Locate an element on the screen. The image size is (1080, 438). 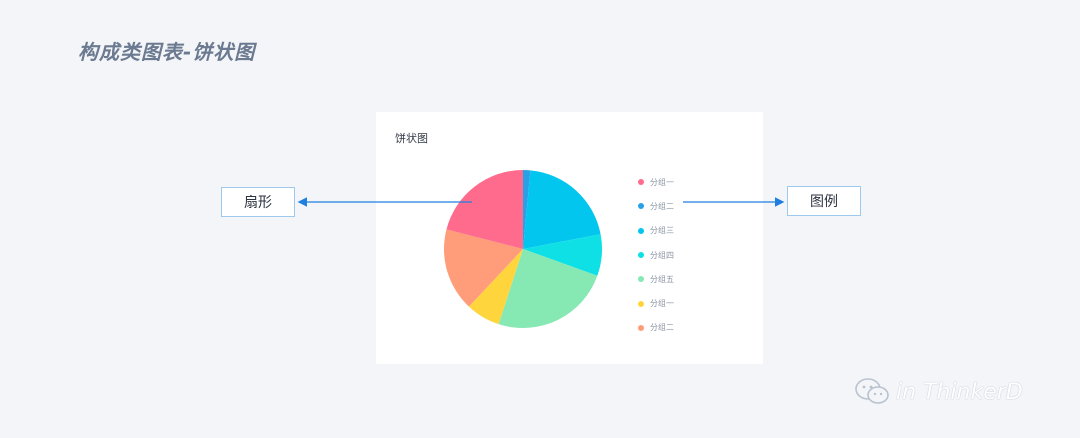
watermark: in ThinkerD is located at coordinates (938, 392).